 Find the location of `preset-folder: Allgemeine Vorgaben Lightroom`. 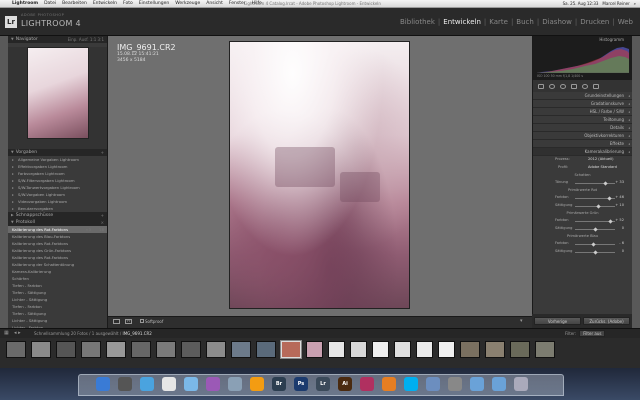

preset-folder: Allgemeine Vorgaben Lightroom is located at coordinates (57, 159).